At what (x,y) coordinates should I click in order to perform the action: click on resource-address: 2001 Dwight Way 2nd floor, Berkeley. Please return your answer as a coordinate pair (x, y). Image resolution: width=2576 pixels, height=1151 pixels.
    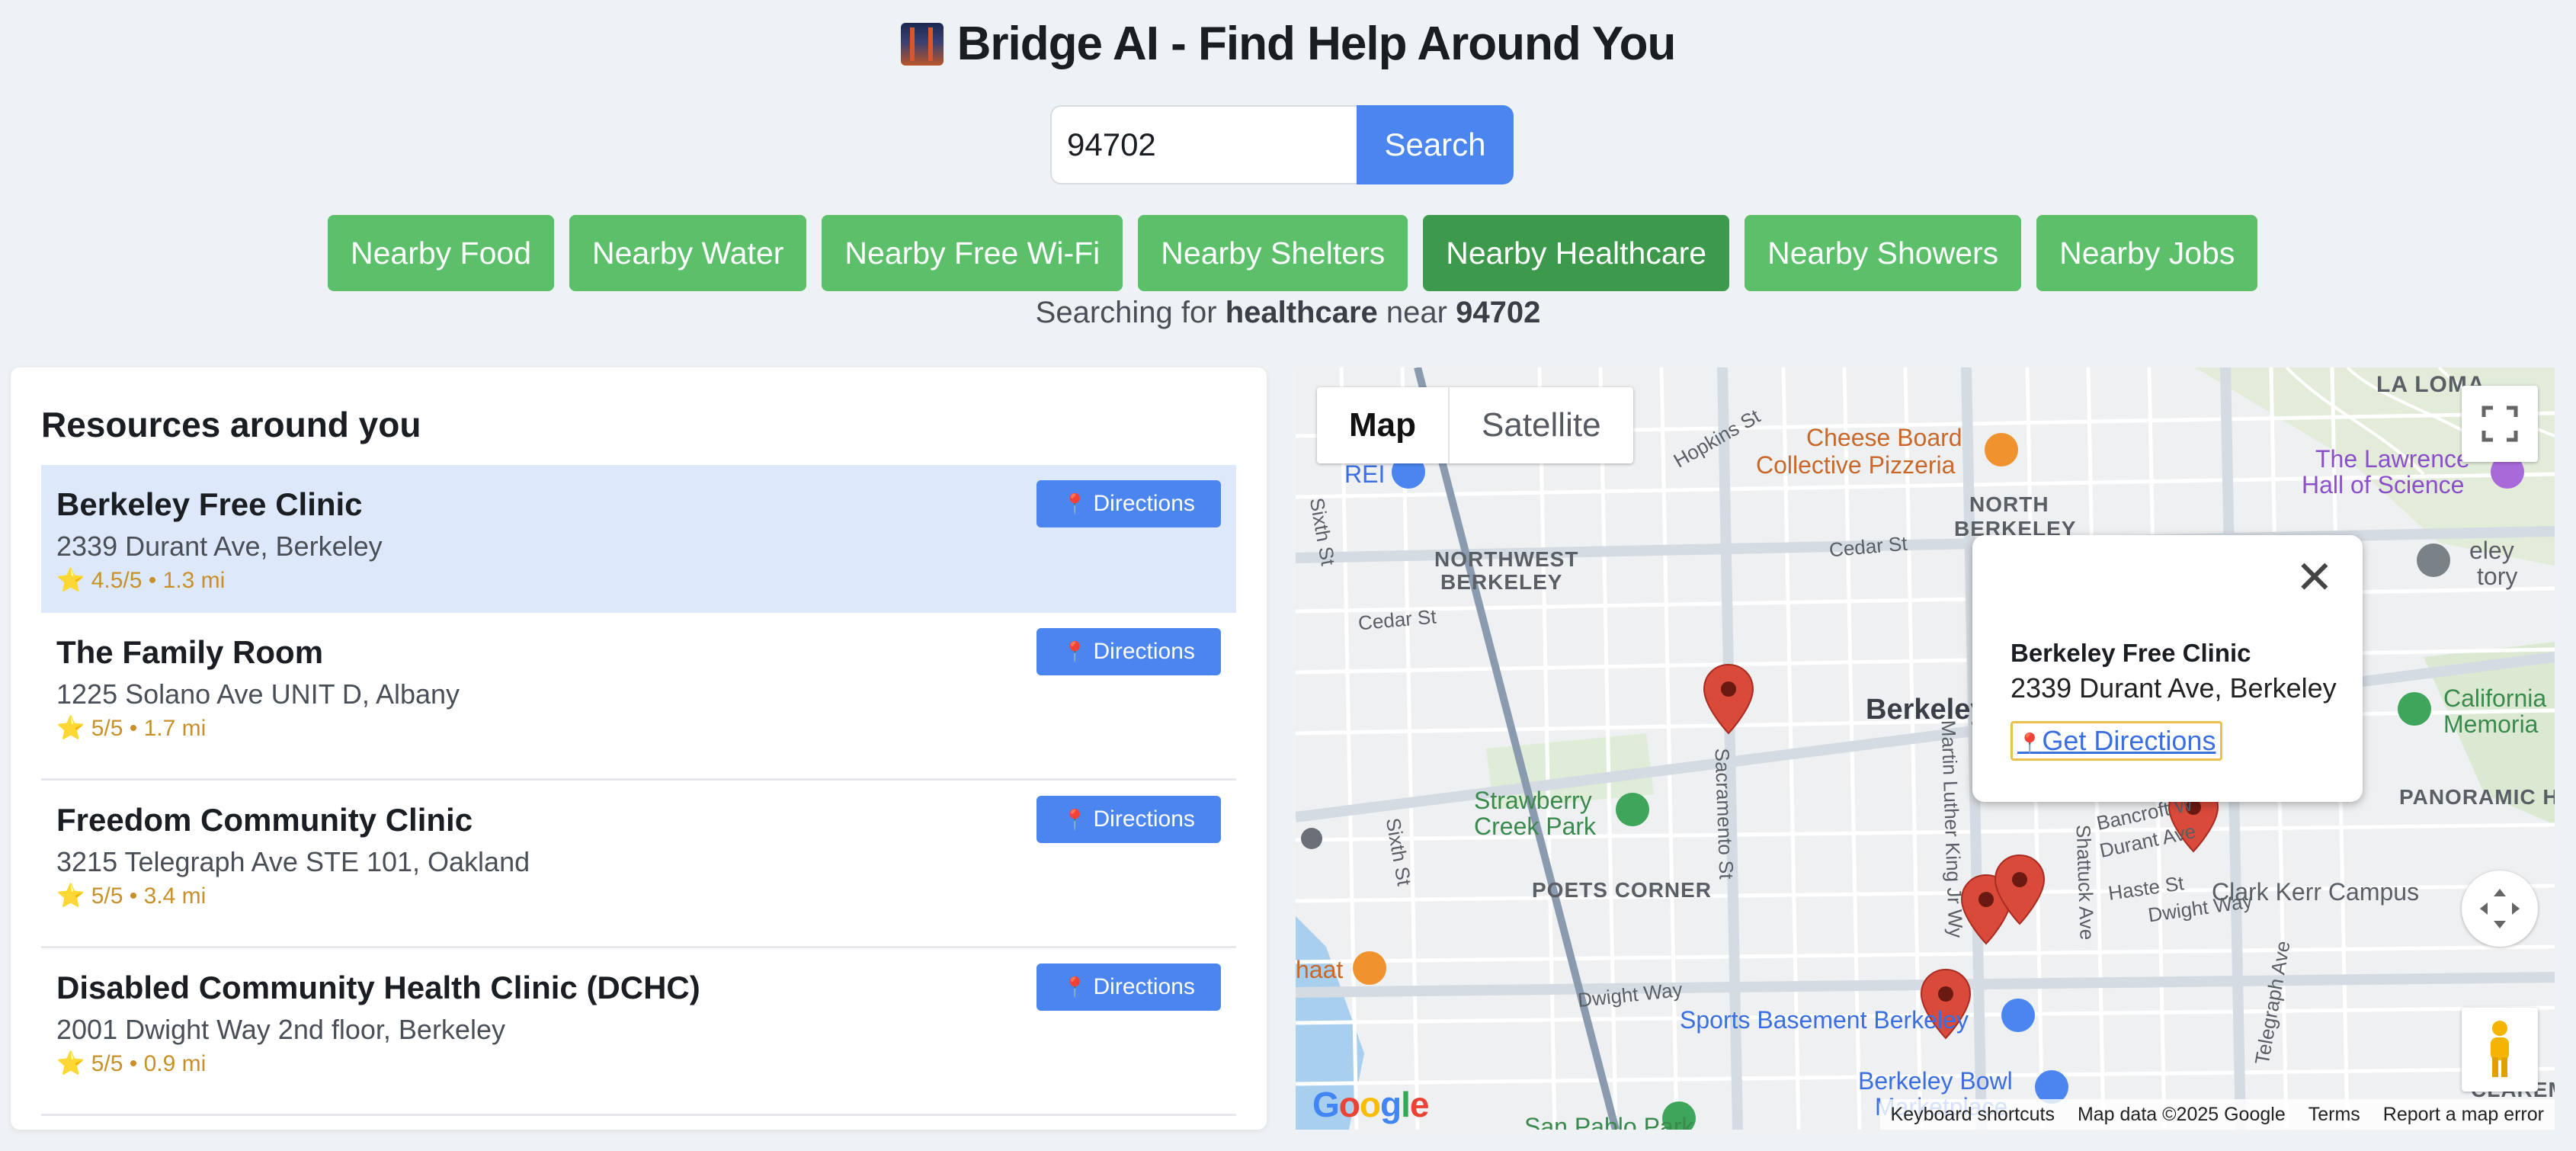
    Looking at the image, I should click on (280, 1030).